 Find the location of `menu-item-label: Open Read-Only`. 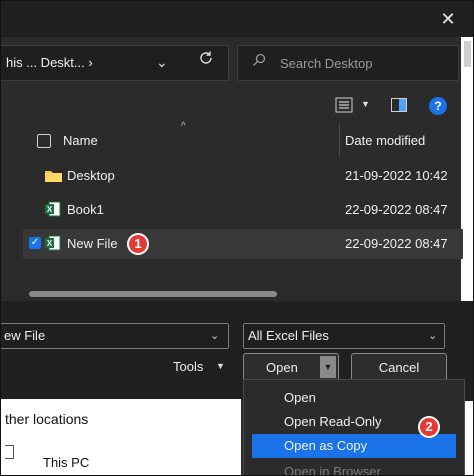

menu-item-label: Open Read-Only is located at coordinates (333, 421).